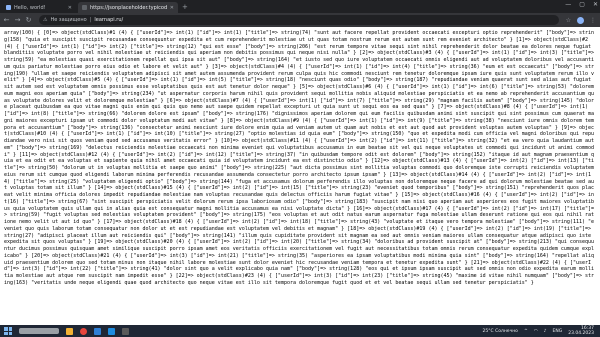 The image size is (600, 337). I want to click on address-bar: ⚠ Не защищено | learnapi.ru/, so click(299, 20).